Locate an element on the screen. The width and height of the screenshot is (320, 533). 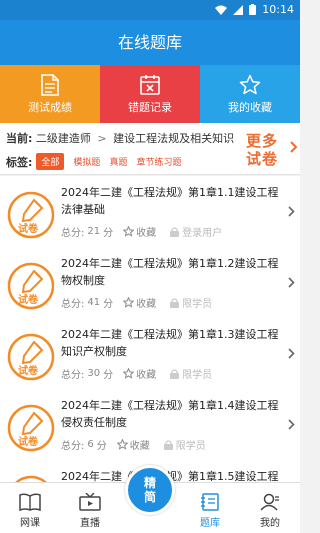
more-papers-button: 更多 试卷 is located at coordinates (273, 149).